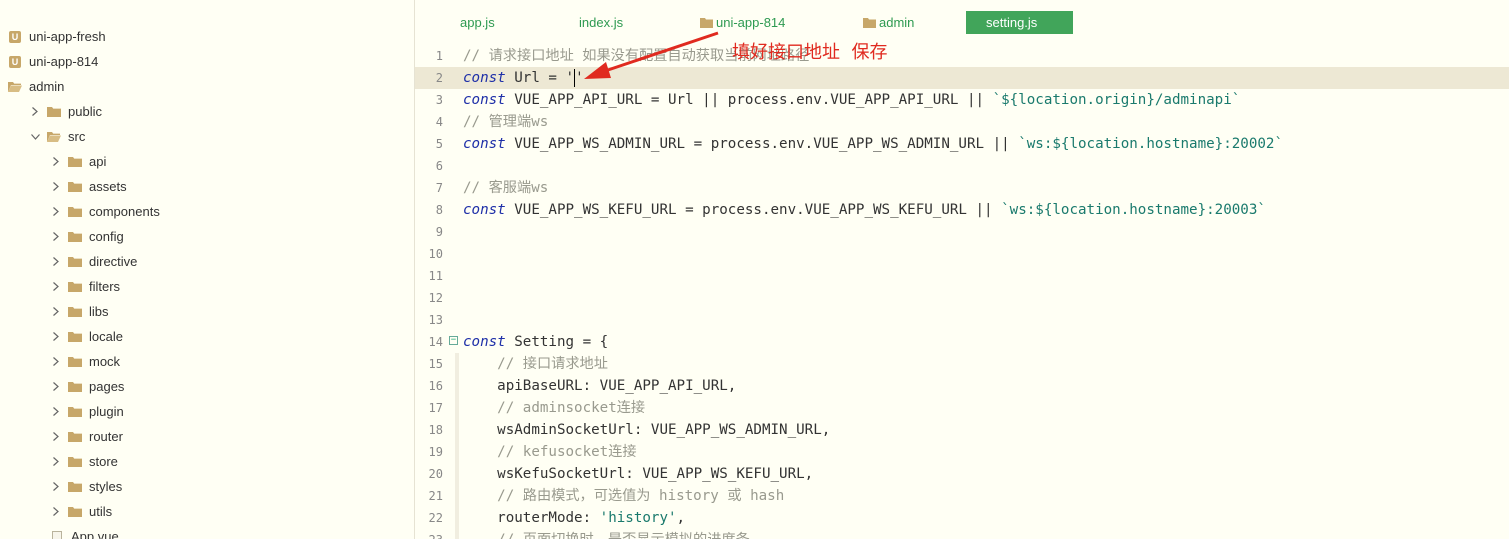  What do you see at coordinates (207, 86) in the screenshot?
I see `tree-item-admin: admin` at bounding box center [207, 86].